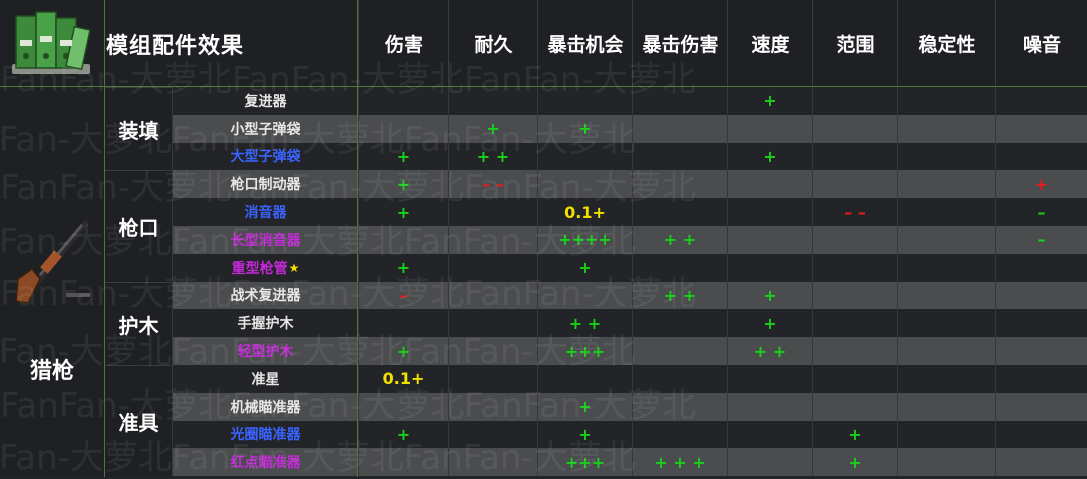 Image resolution: width=1087 pixels, height=479 pixels. I want to click on category-label: 护木, so click(138, 323).